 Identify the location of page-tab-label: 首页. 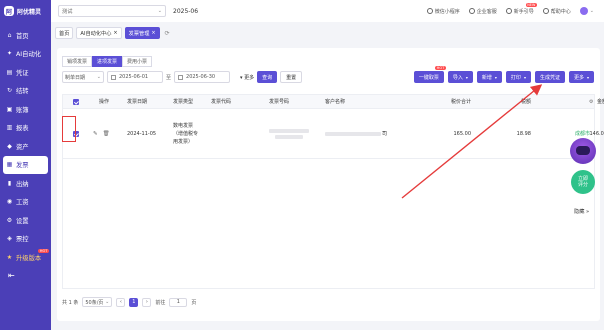
(64, 33).